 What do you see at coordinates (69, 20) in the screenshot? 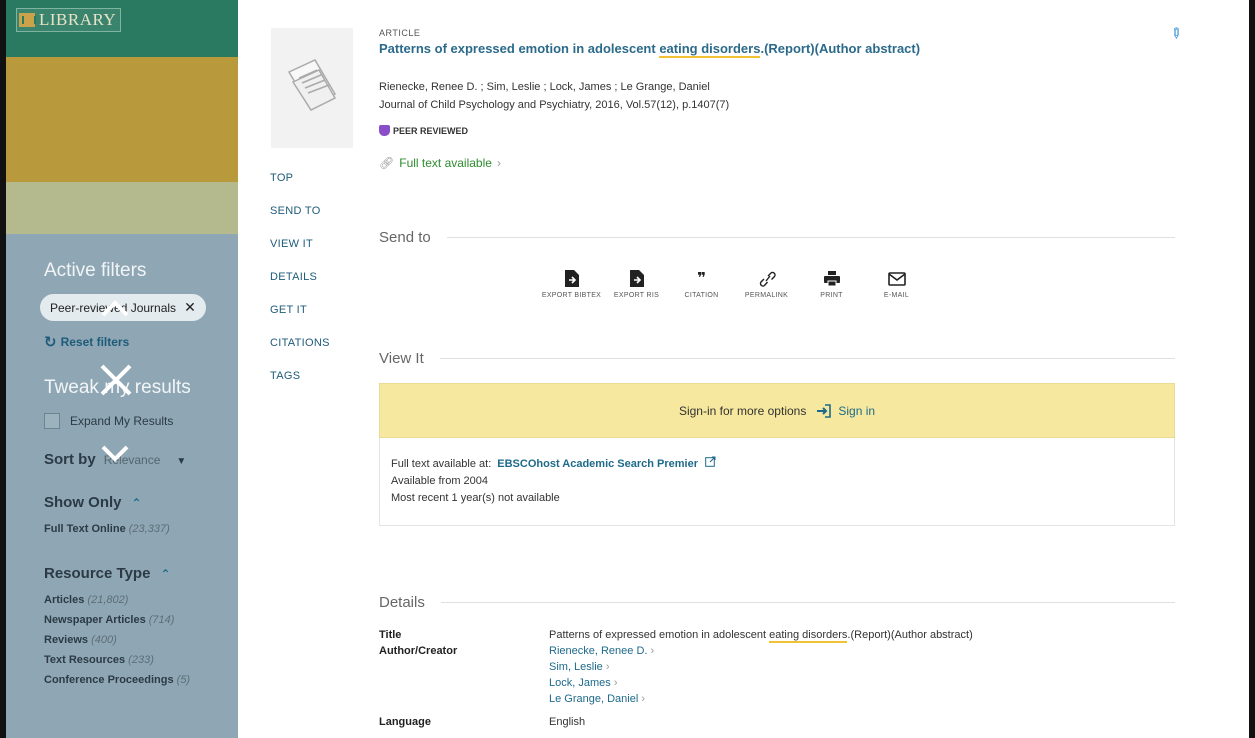
I see `library-logo: LIBRARY` at bounding box center [69, 20].